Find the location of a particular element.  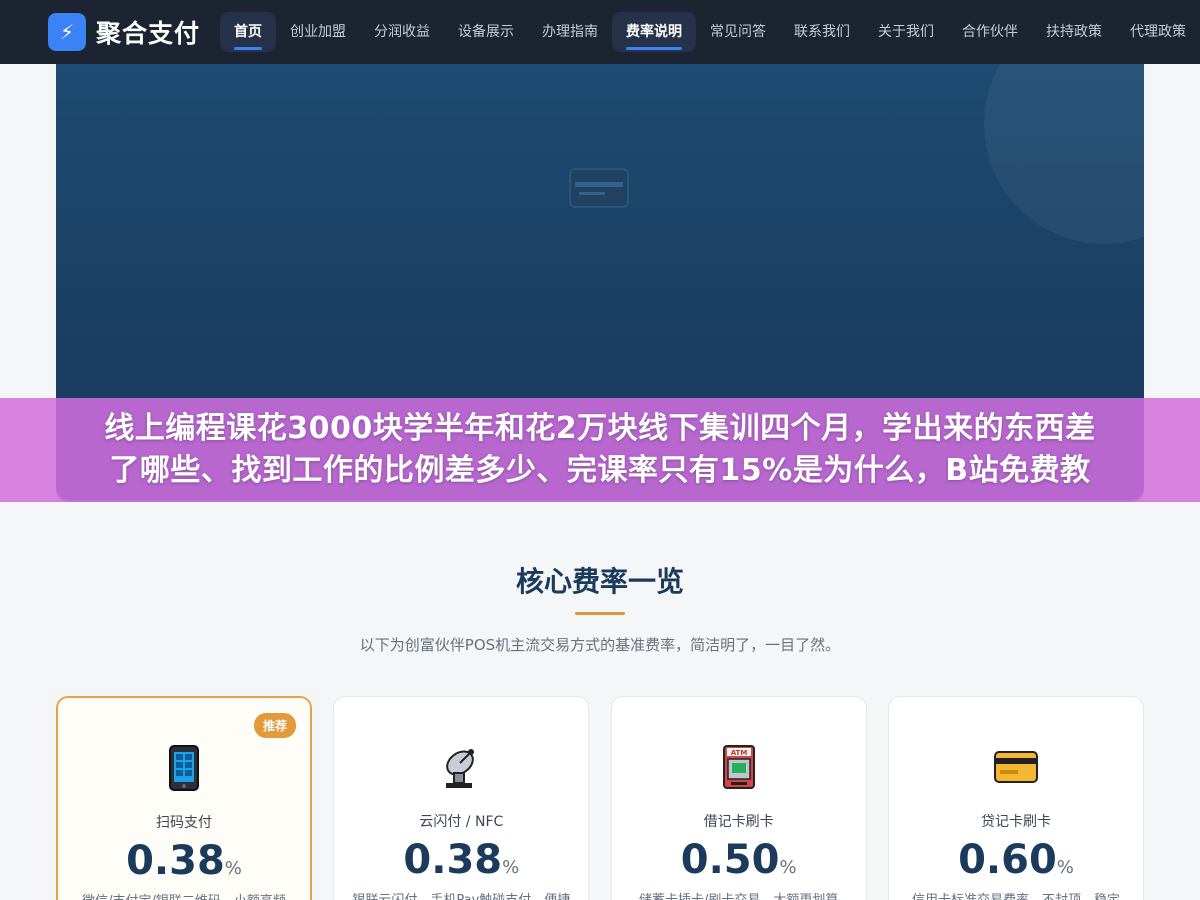

card-rate: 0.50% is located at coordinates (739, 860).